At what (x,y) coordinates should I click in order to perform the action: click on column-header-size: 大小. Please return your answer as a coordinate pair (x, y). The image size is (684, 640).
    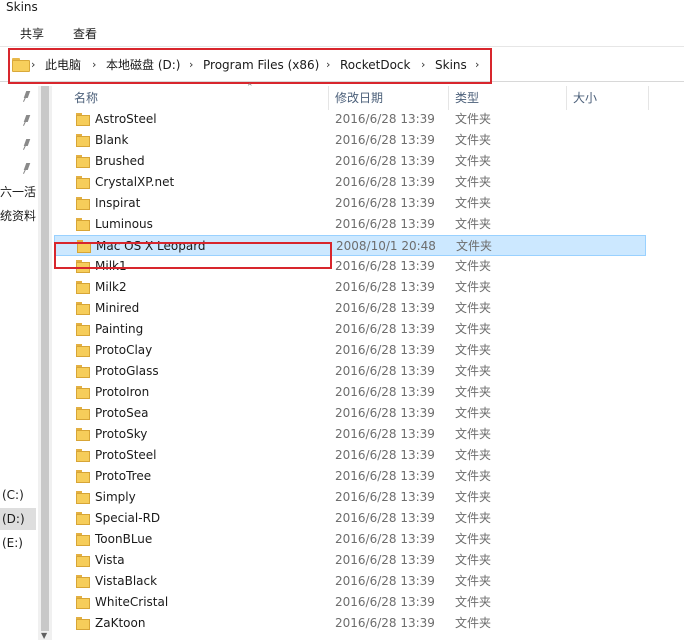
    Looking at the image, I should click on (585, 98).